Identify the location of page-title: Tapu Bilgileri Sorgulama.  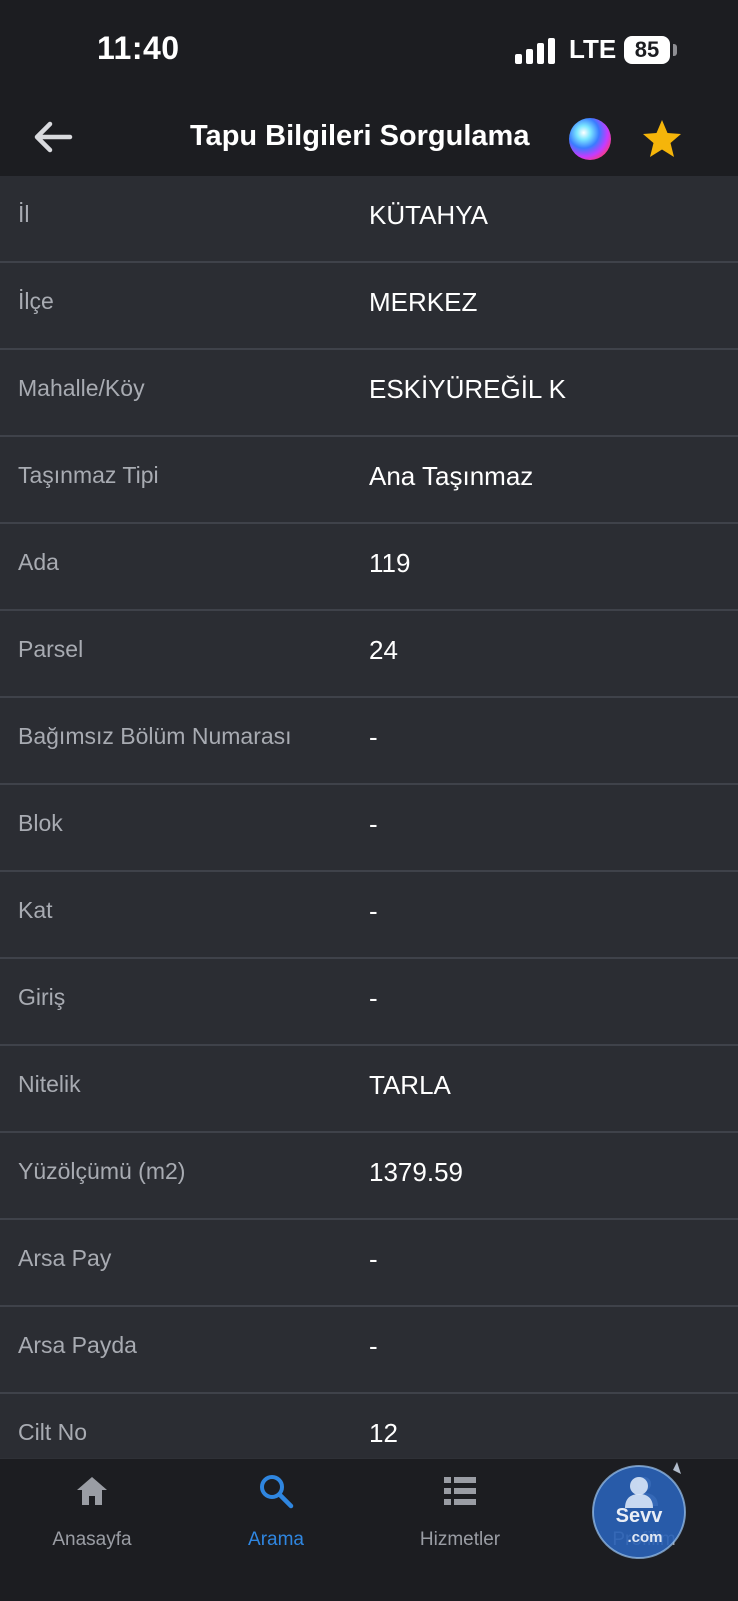
(360, 136).